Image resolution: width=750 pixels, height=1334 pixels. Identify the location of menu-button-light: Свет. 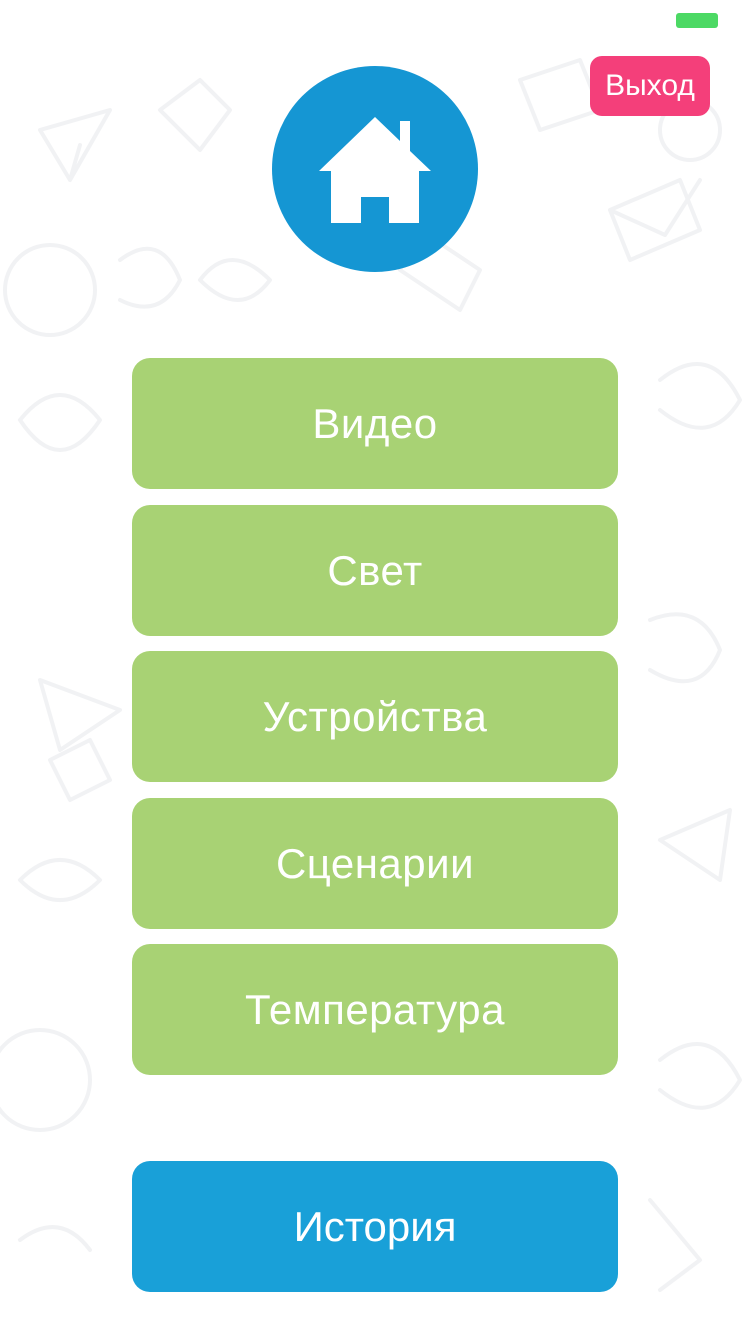
(375, 570).